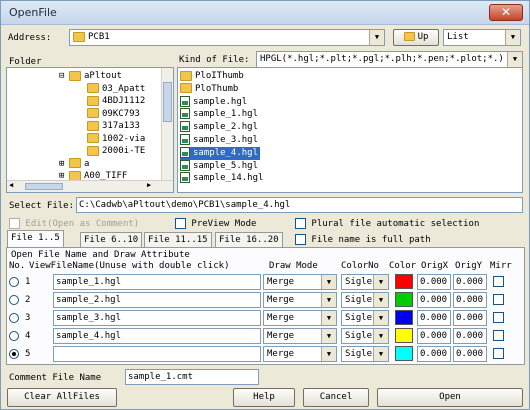 The height and width of the screenshot is (410, 530). What do you see at coordinates (249, 240) in the screenshot?
I see `tab-file-16-20: File 16..20` at bounding box center [249, 240].